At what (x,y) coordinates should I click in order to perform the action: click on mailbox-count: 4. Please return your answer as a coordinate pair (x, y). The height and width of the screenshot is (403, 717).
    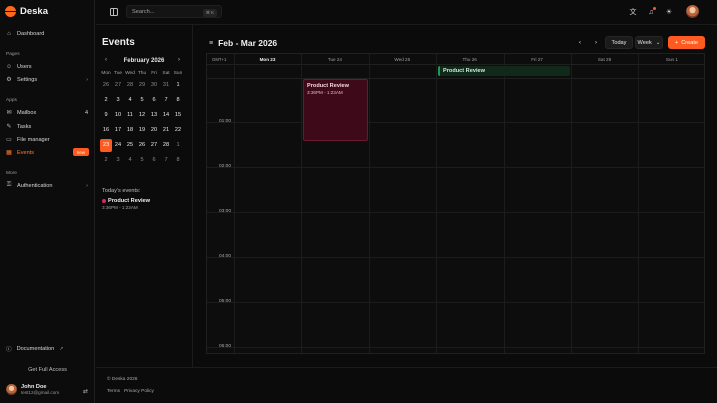
    Looking at the image, I should click on (86, 112).